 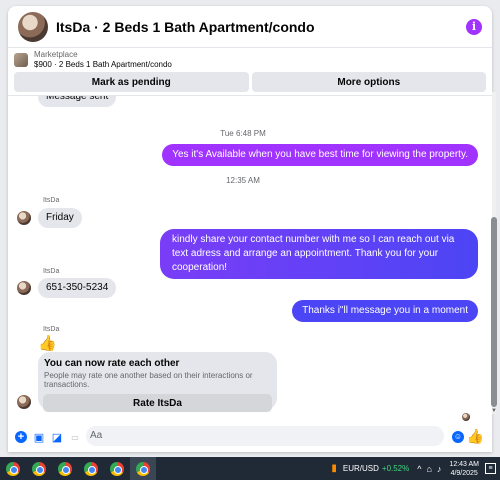 I want to click on seen-indicator-avatar, so click(x=466, y=417).